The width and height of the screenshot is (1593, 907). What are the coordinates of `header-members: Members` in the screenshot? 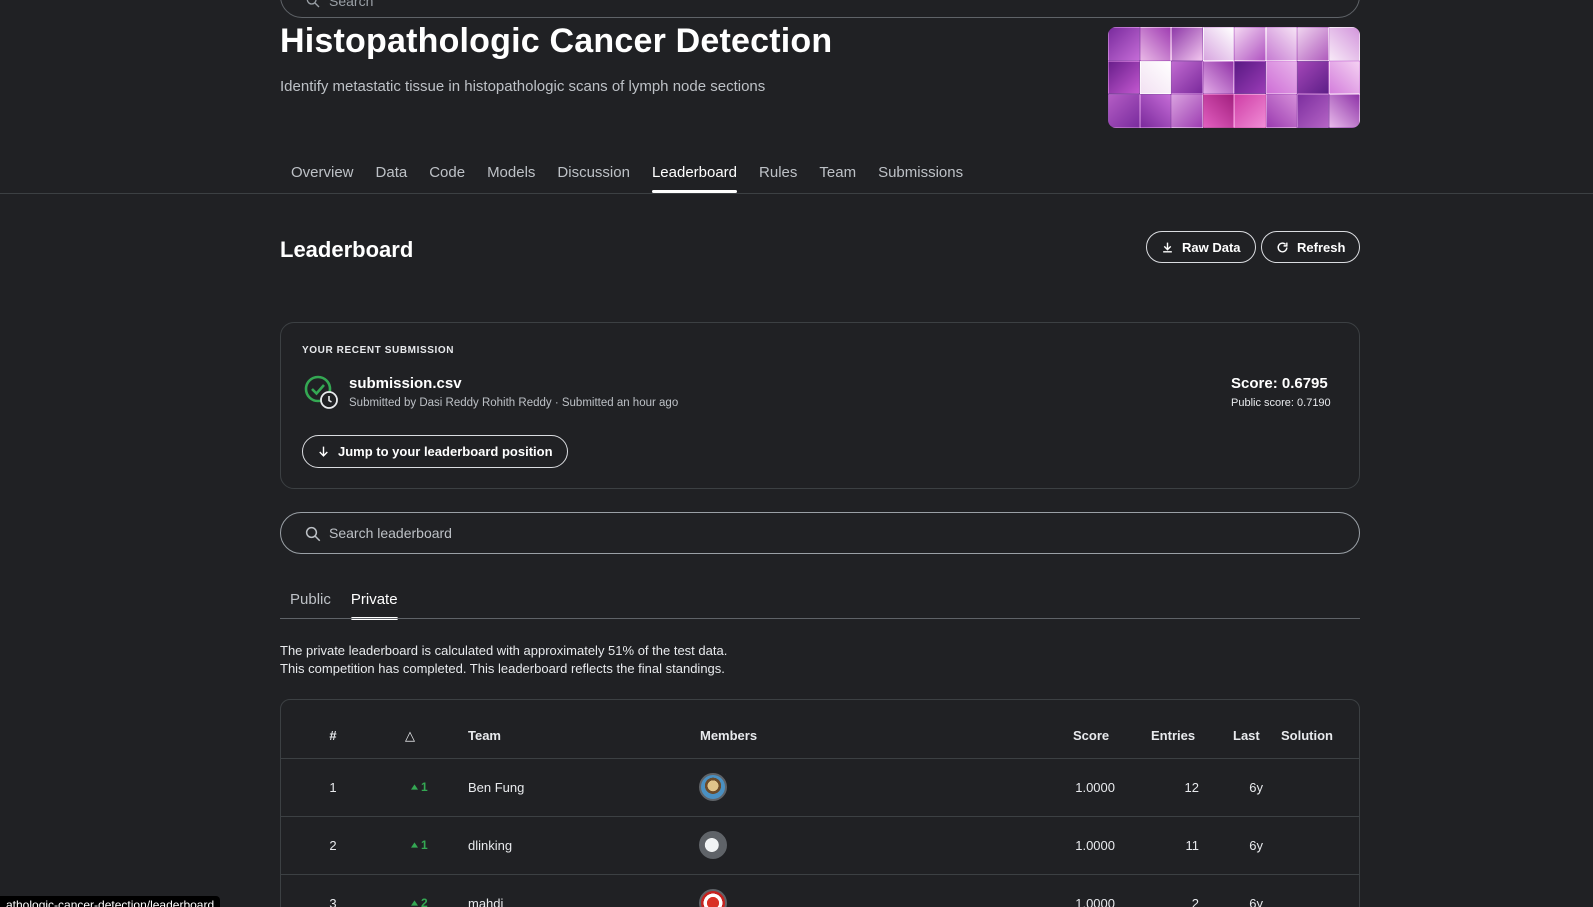 It's located at (728, 735).